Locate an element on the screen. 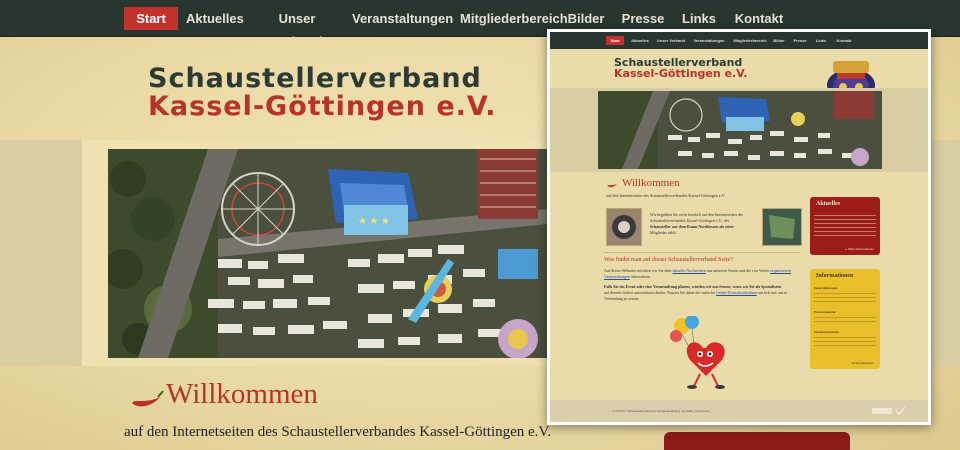 This screenshot has width=960, height=450. preview-nav-mitgliederbereich: Mitgliederbereich is located at coordinates (750, 40).